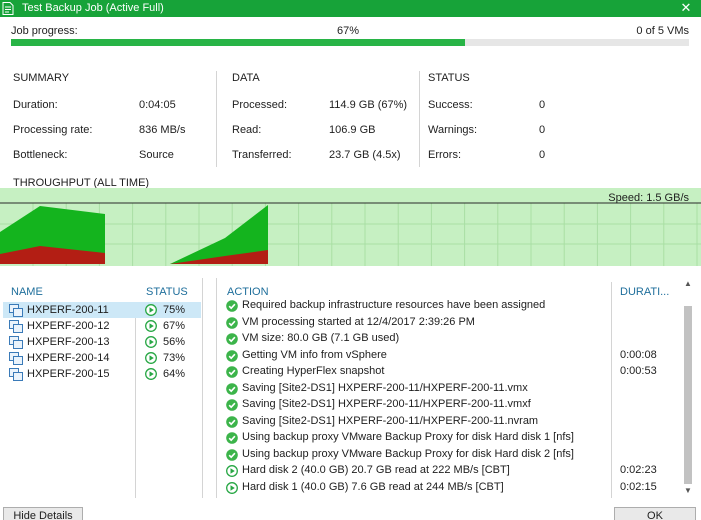 This screenshot has height=520, width=701. What do you see at coordinates (542, 155) in the screenshot?
I see `status-value-errors: 0` at bounding box center [542, 155].